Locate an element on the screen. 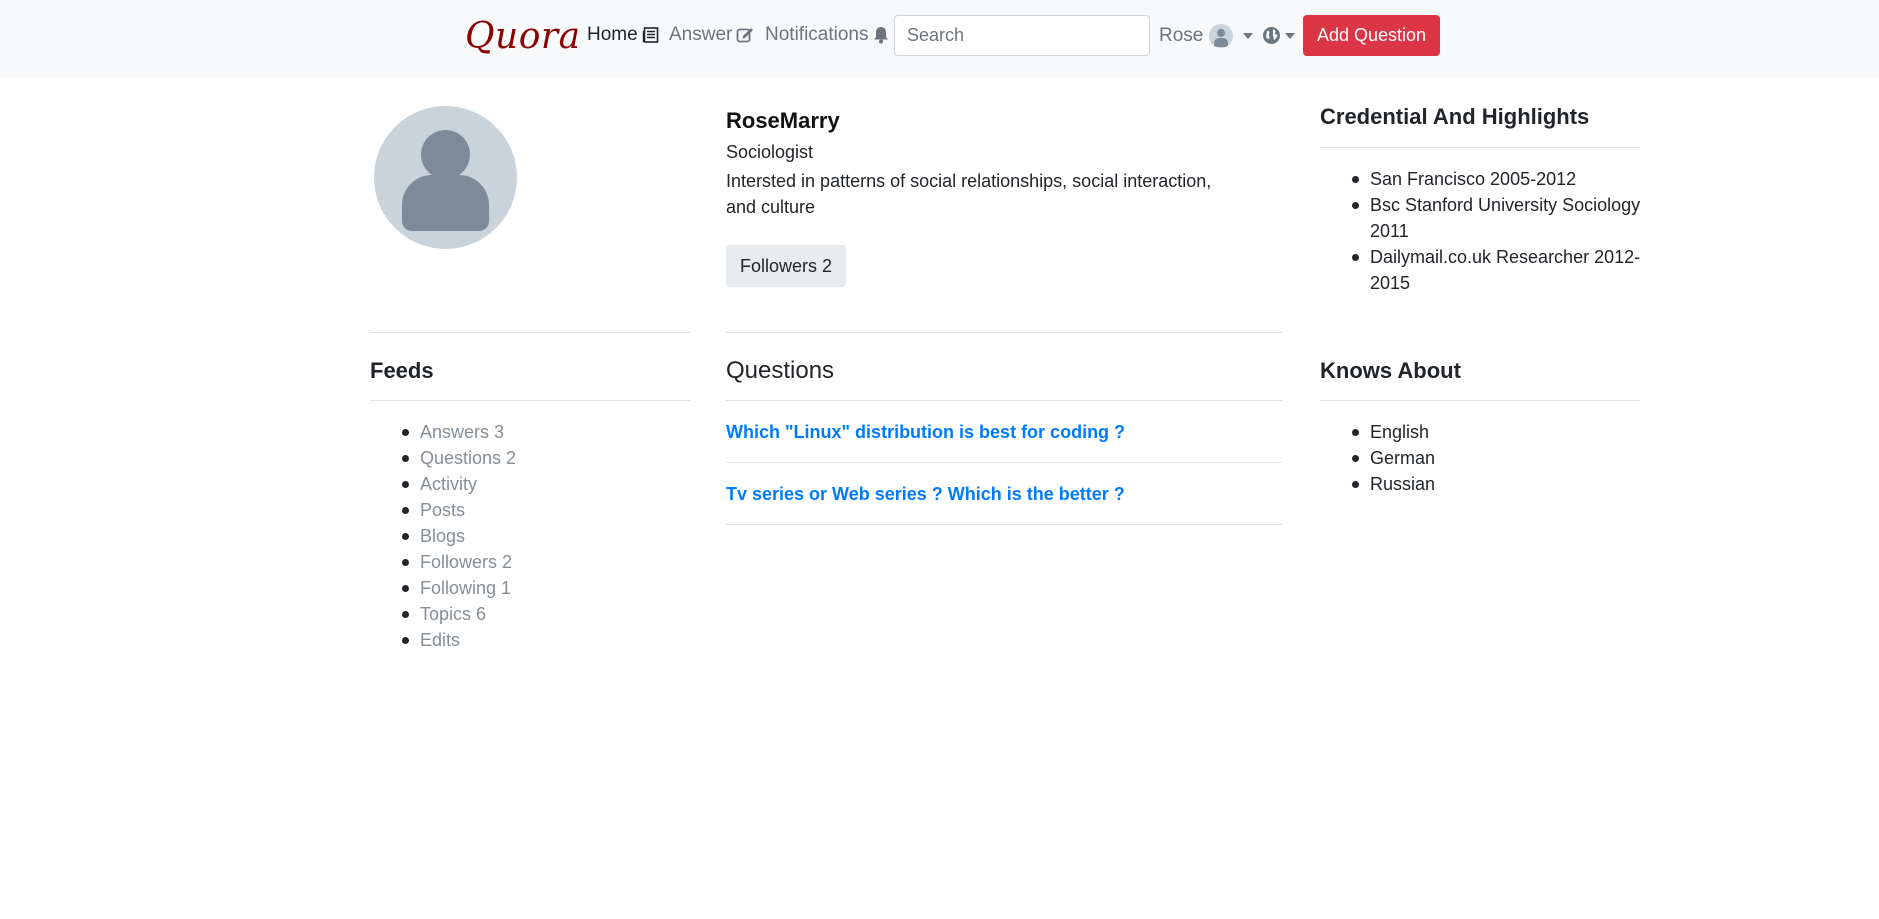 This screenshot has width=1879, height=919. feed-link-posts: Posts is located at coordinates (442, 510).